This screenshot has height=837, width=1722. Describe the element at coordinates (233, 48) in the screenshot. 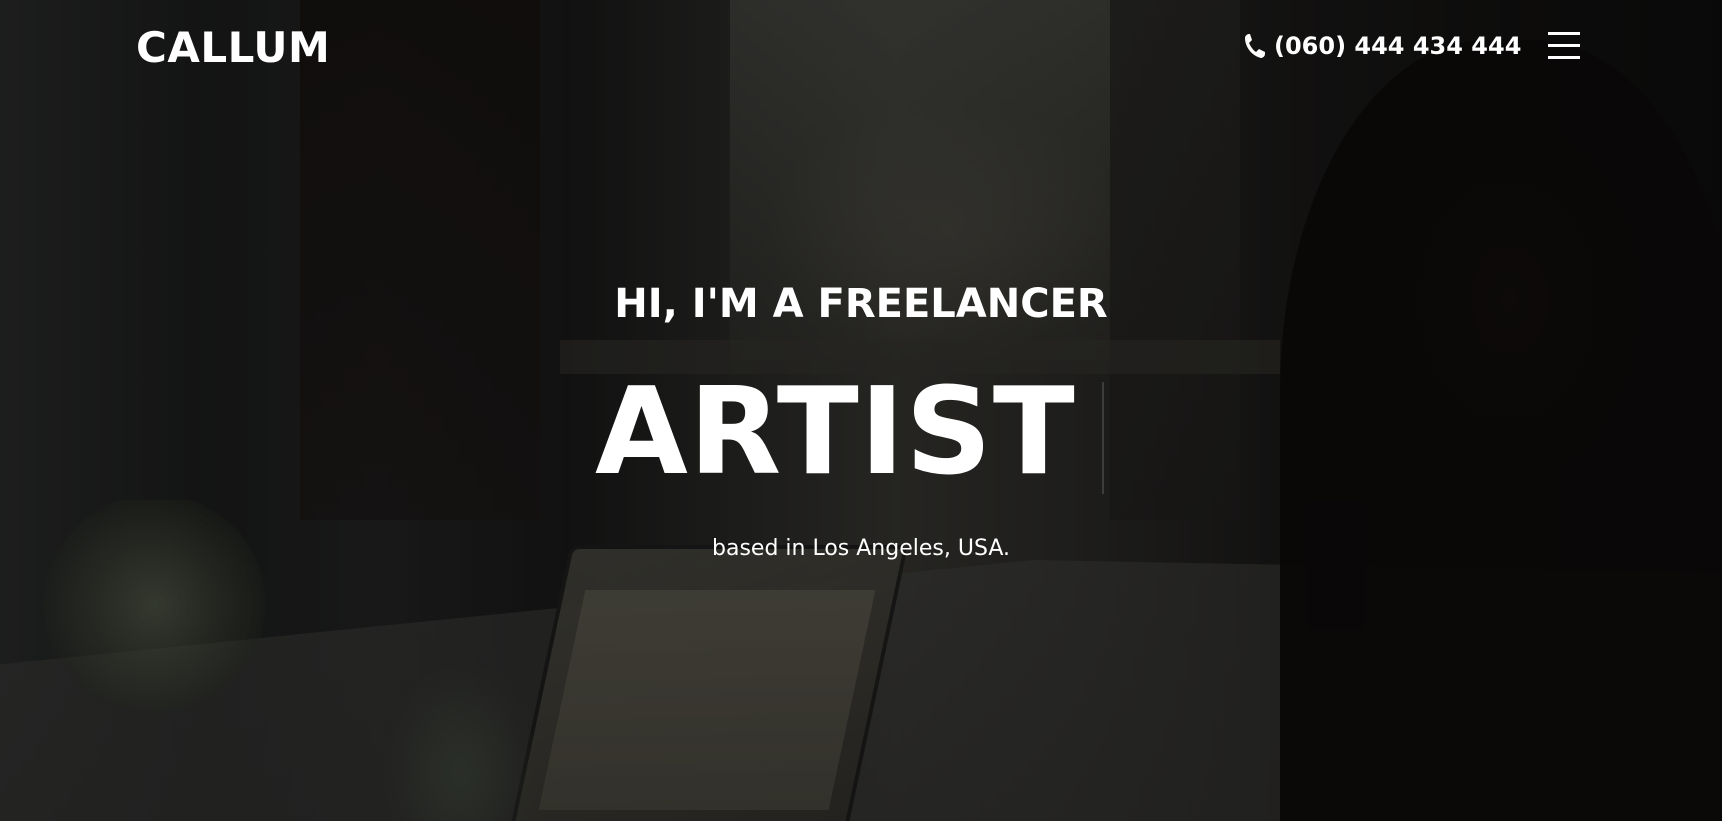

I see `site-logo: CALLUM` at that location.